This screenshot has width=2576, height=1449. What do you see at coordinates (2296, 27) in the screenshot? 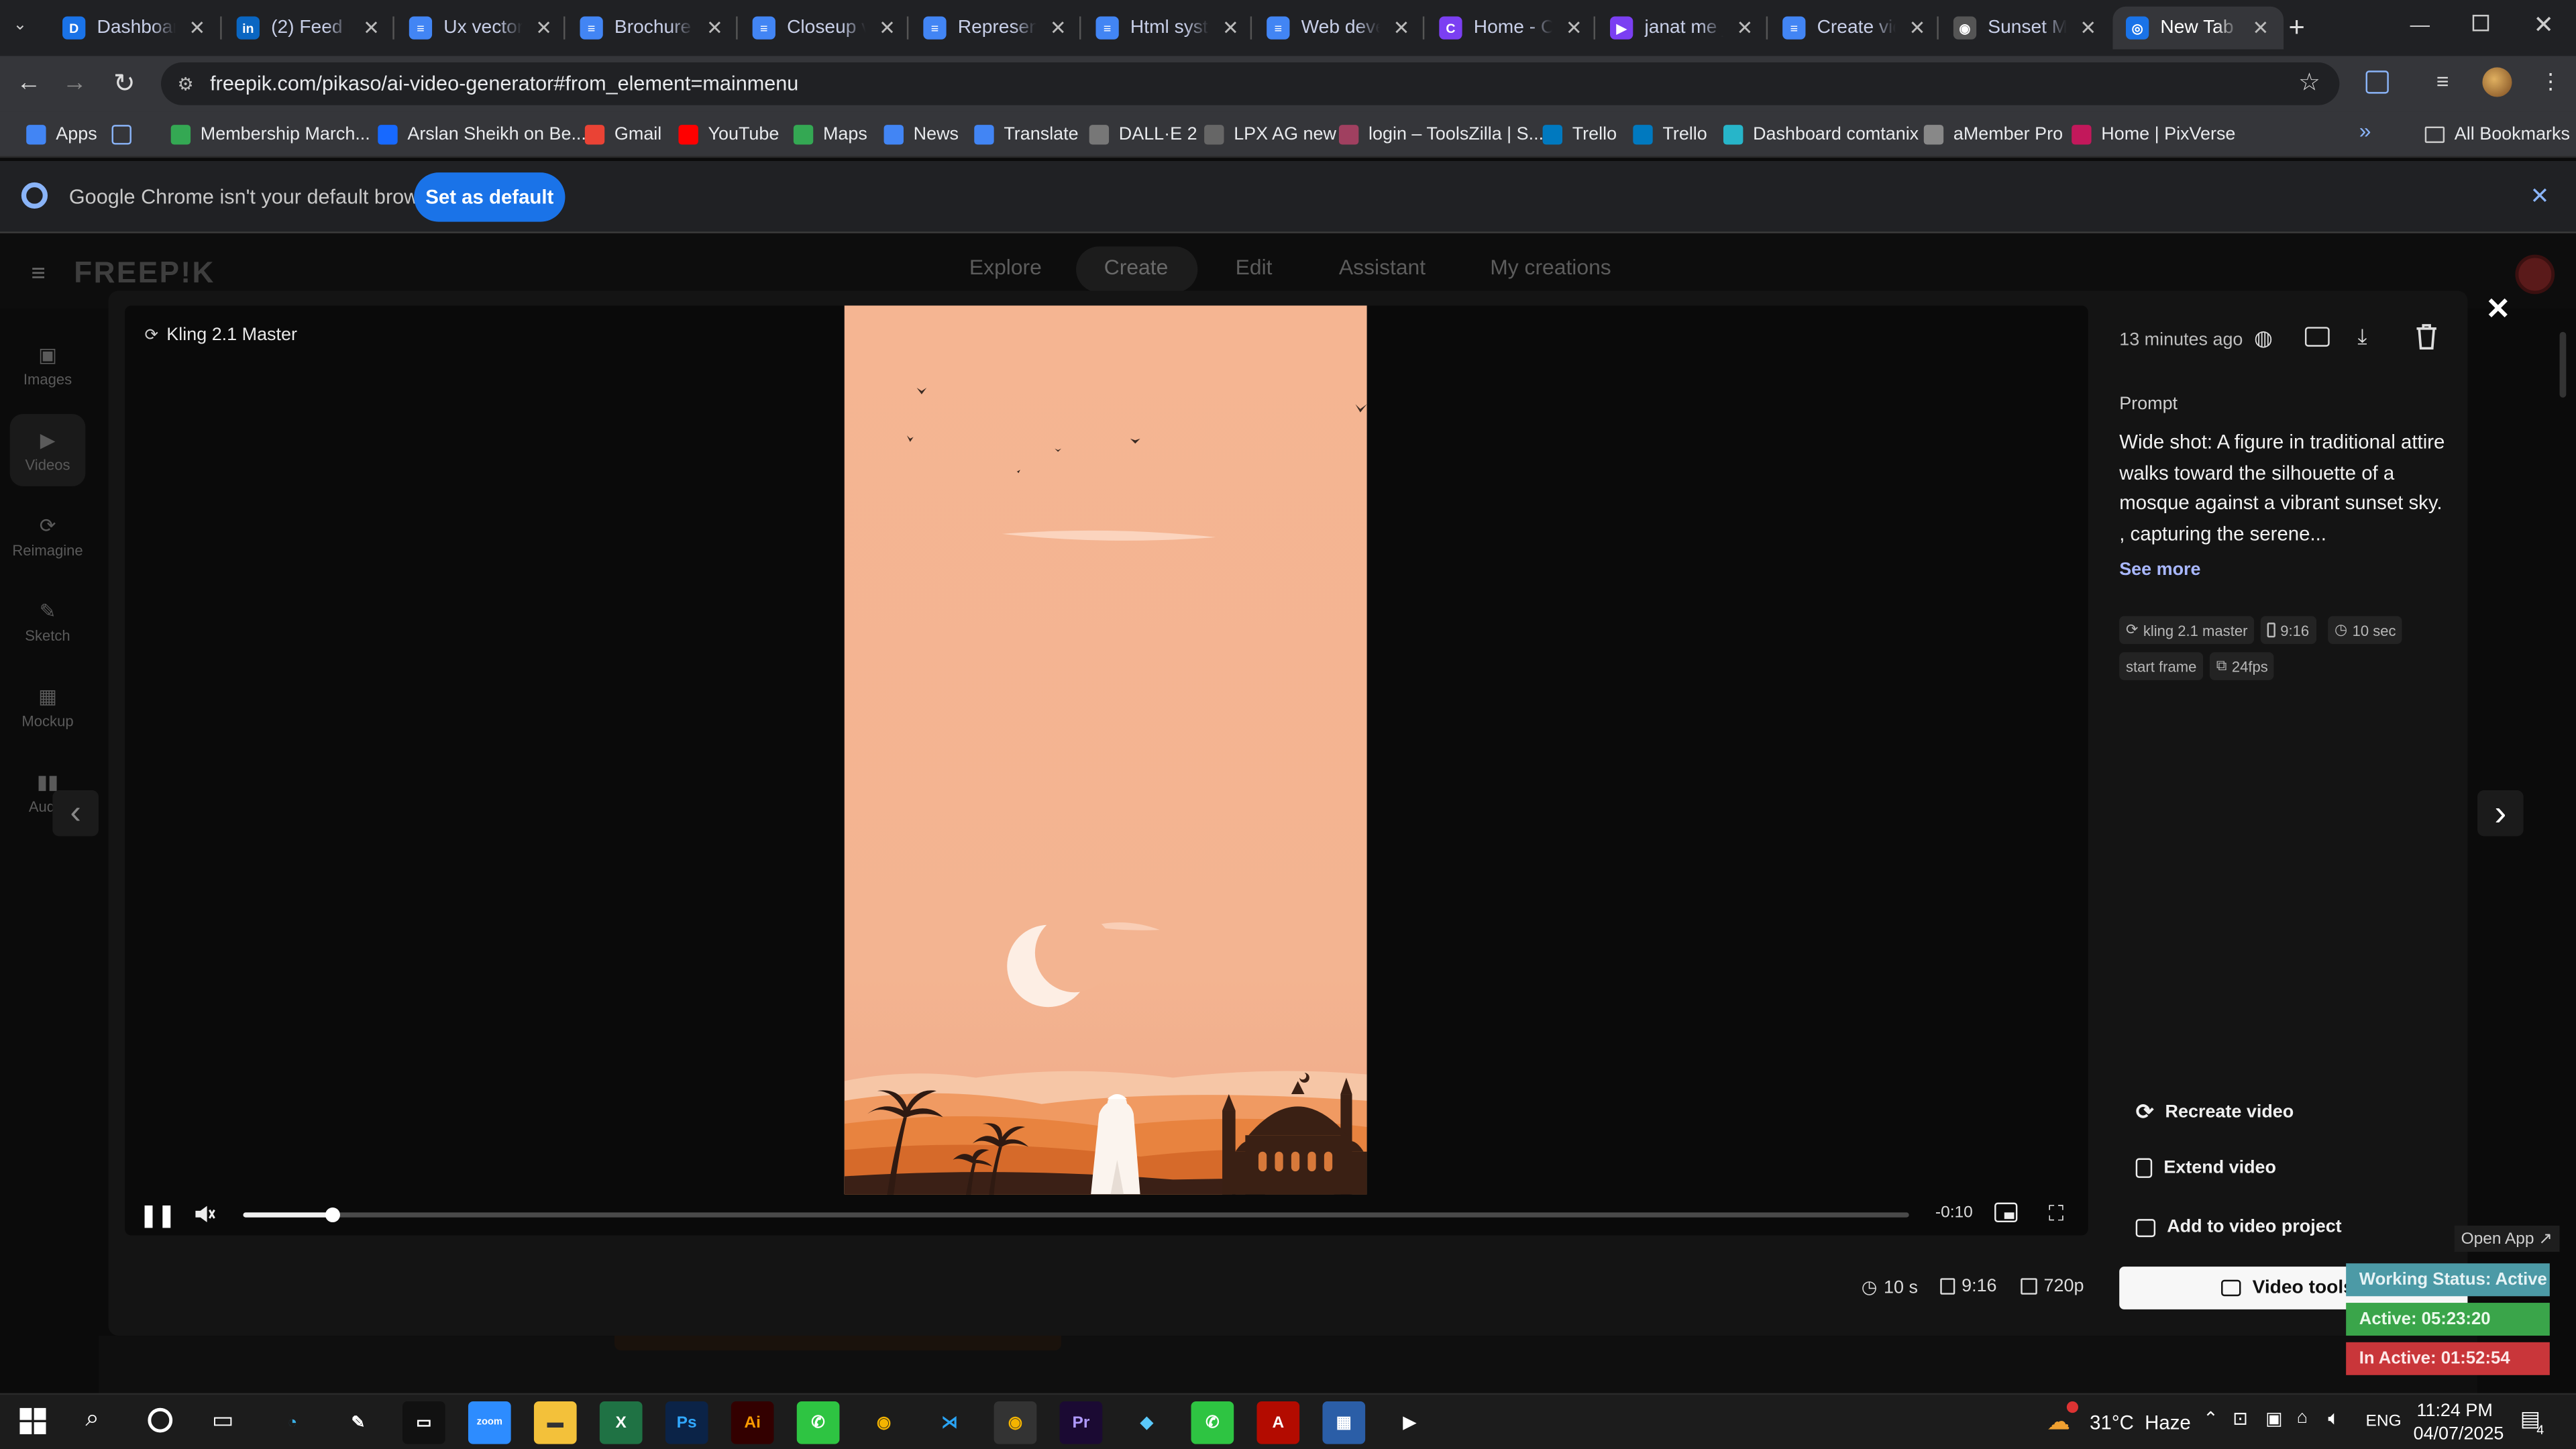
I see `new-tab-plus-icon: +` at bounding box center [2296, 27].